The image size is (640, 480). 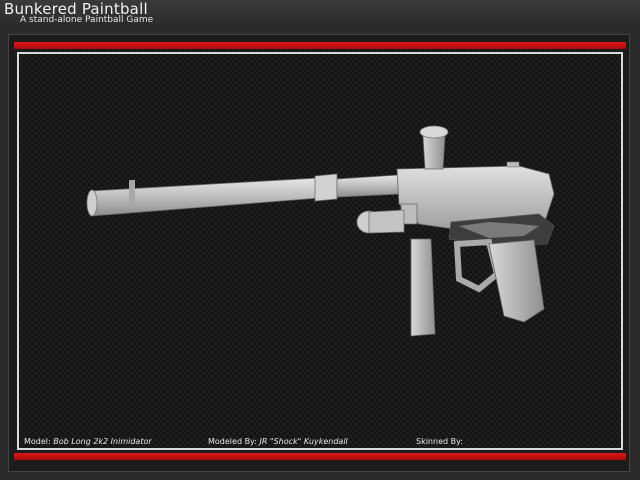 I want to click on modeled-by-credit: Modeled By: JR "Shock" Kuykendall, so click(x=278, y=441).